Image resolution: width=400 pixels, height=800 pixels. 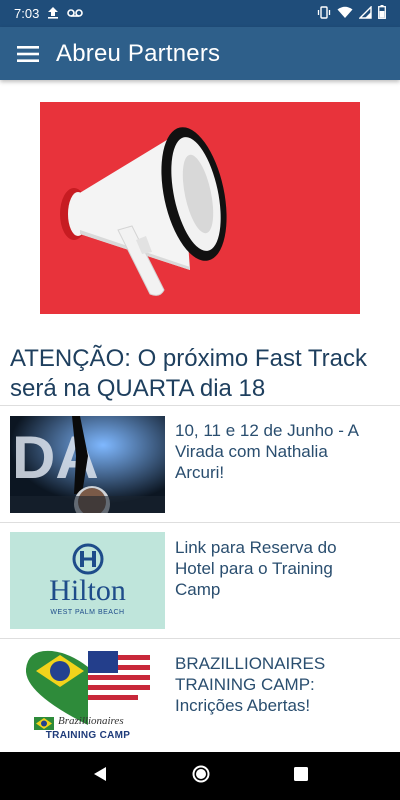 I want to click on app-title: Abreu Partners, so click(x=138, y=53).